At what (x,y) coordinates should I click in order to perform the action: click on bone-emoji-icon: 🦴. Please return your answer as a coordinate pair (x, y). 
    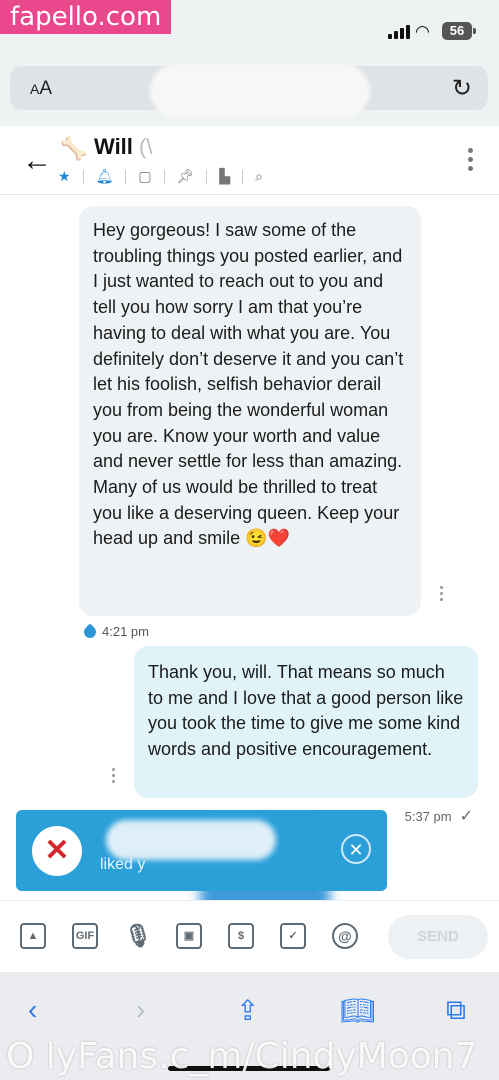
    Looking at the image, I should click on (74, 148).